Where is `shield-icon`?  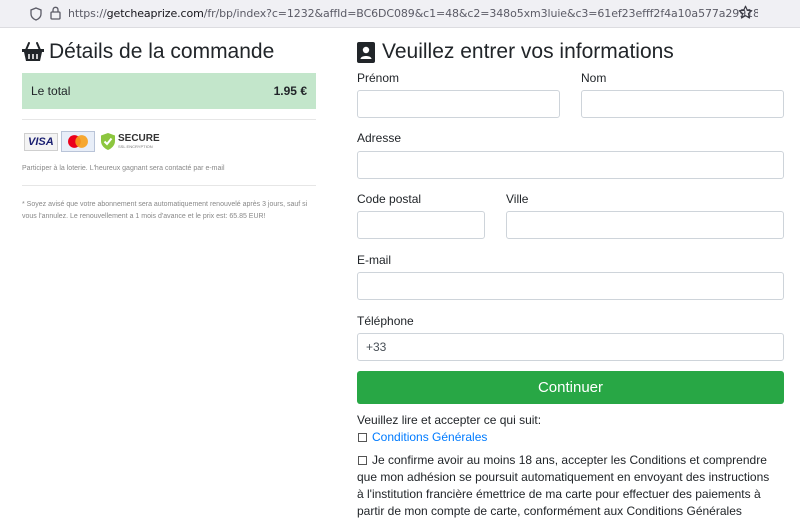
shield-icon is located at coordinates (36, 14).